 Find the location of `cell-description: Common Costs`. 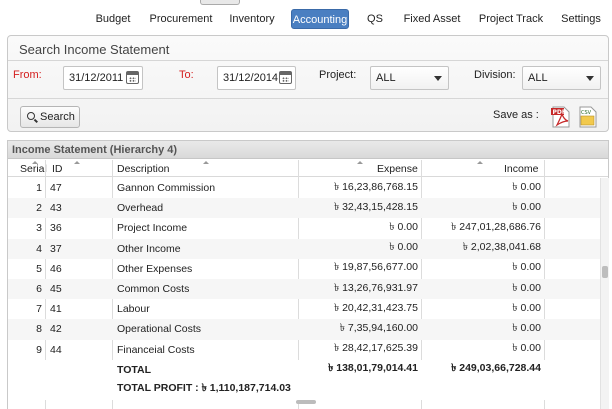

cell-description: Common Costs is located at coordinates (206, 289).